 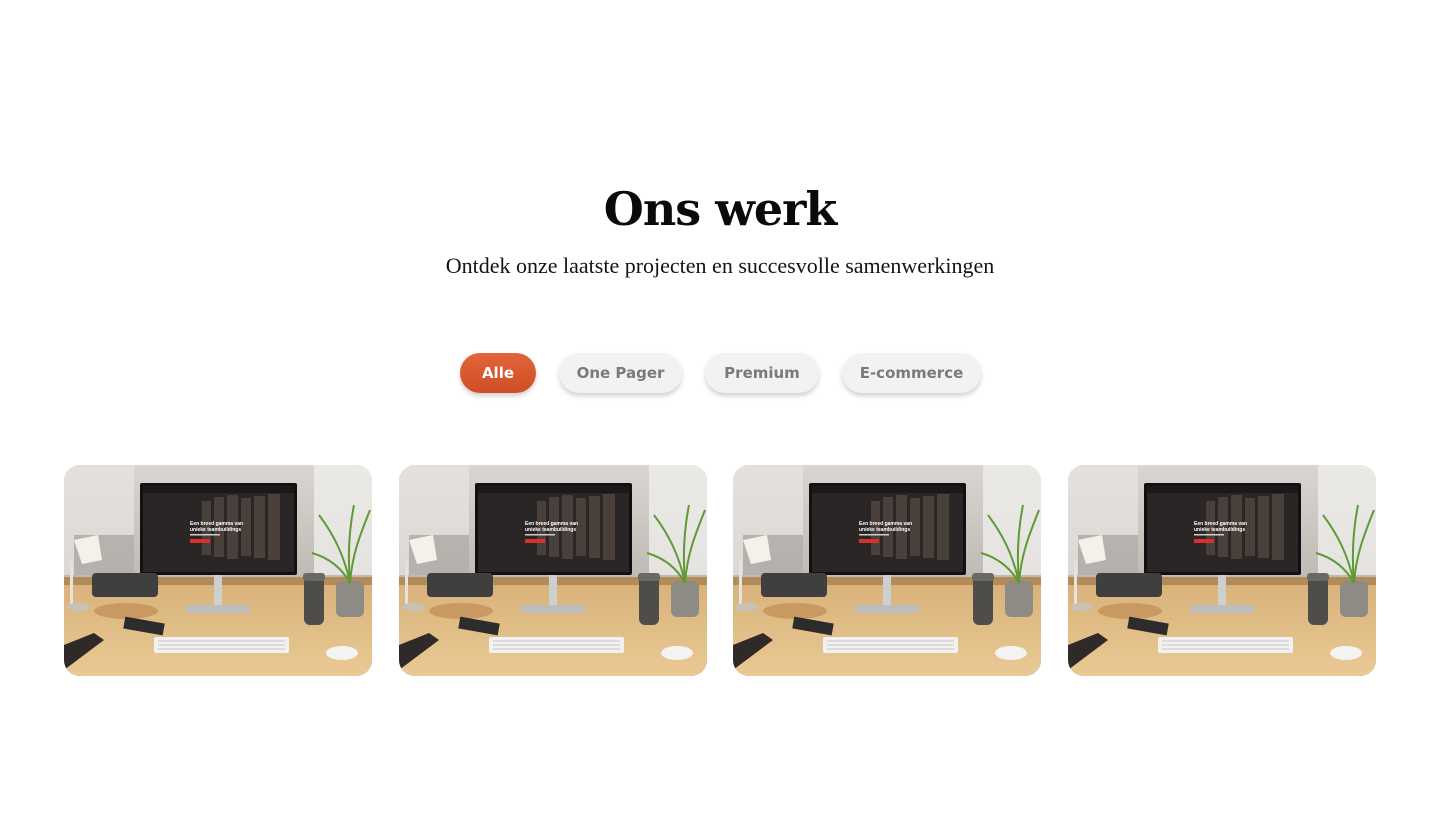 I want to click on filter-bar: Alle One Pager Premium E-commerce, so click(x=720, y=373).